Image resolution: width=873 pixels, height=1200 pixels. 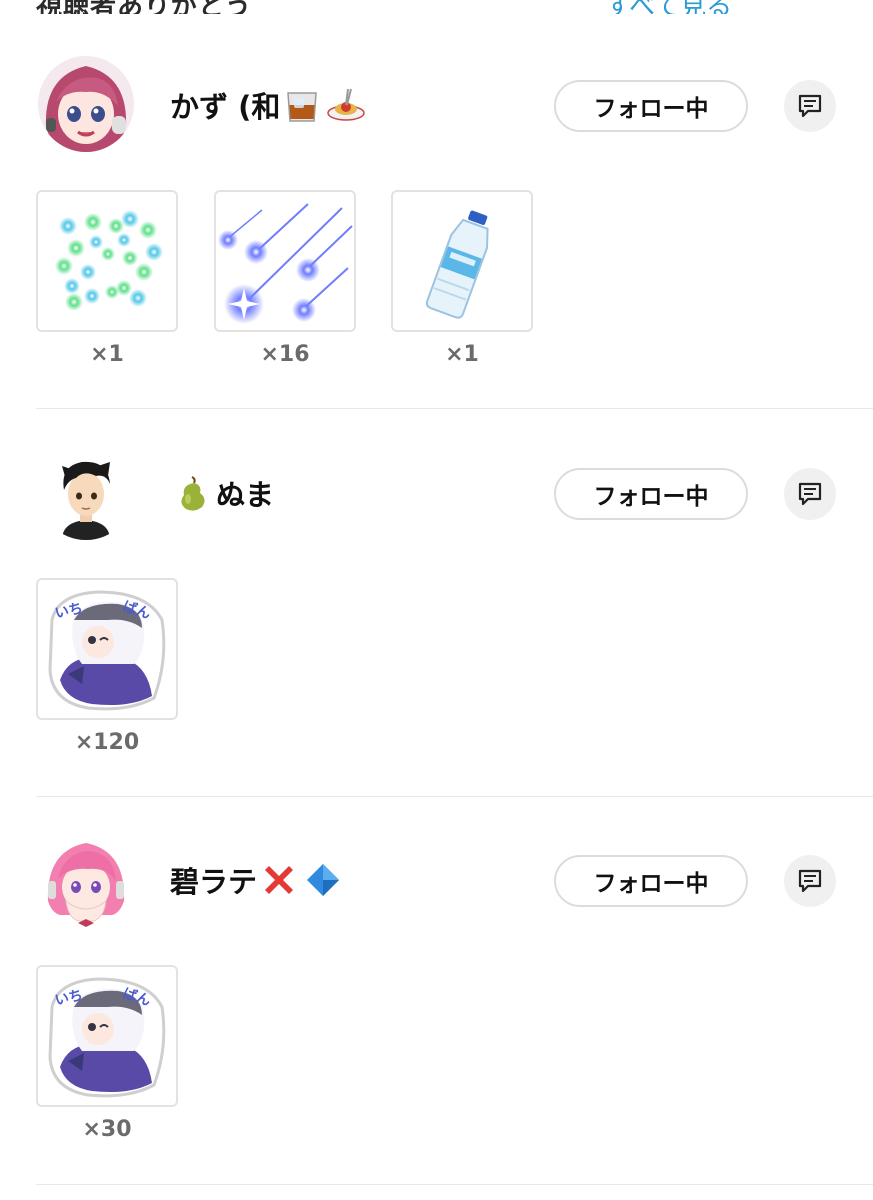 I want to click on blue-shooting-stars-gift-icon, so click(x=285, y=263).